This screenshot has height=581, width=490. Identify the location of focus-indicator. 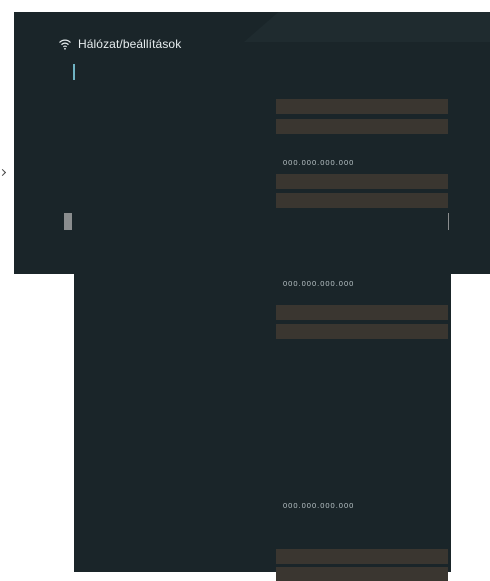
(74, 72).